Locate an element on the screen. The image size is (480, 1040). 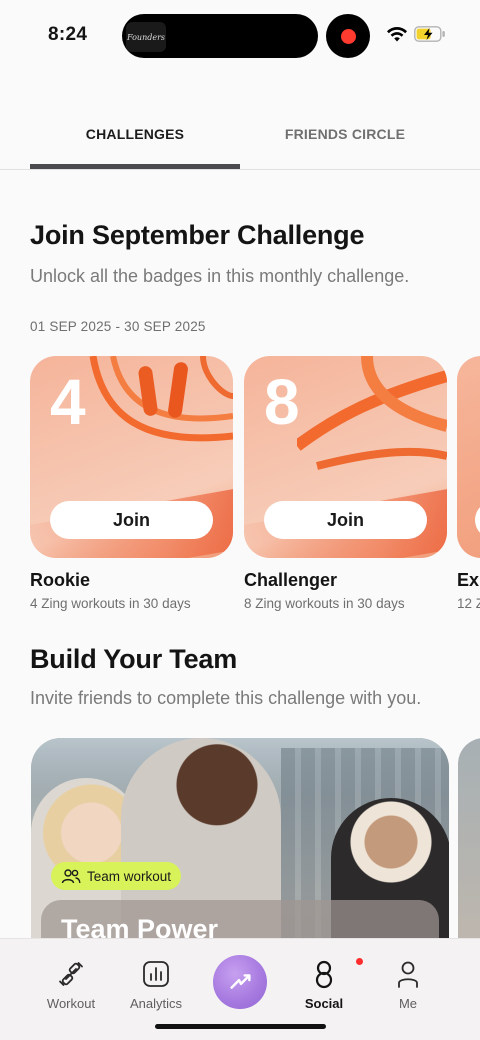
nav-analytics: Analytics is located at coordinates (156, 985).